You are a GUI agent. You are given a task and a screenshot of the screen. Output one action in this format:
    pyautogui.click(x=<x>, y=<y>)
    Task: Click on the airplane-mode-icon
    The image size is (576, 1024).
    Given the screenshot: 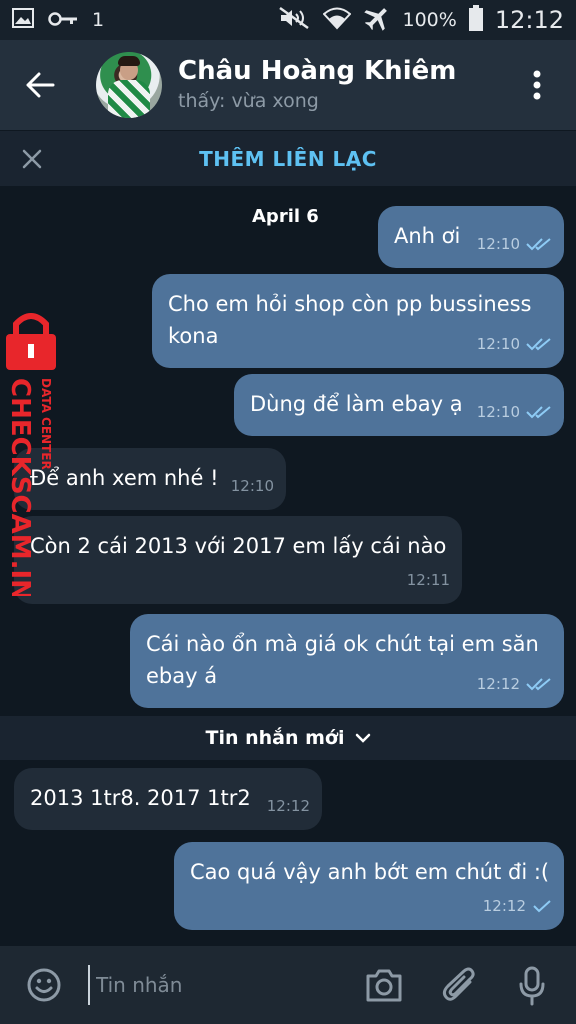 What is the action you would take?
    pyautogui.click(x=377, y=20)
    